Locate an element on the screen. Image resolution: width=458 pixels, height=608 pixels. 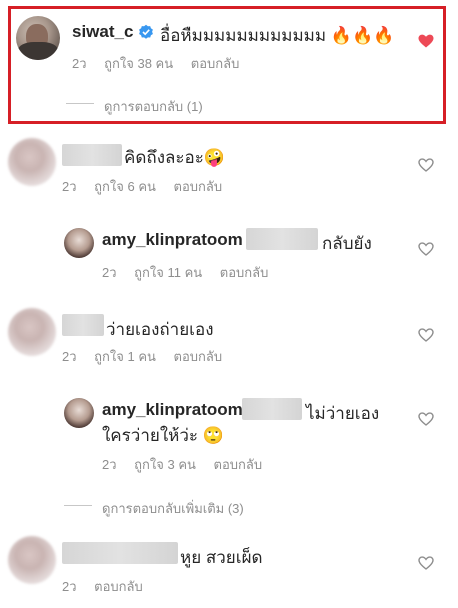
comment-text-line2: ใครว่ายให้ว่ะ 🙄 is located at coordinates (163, 435).